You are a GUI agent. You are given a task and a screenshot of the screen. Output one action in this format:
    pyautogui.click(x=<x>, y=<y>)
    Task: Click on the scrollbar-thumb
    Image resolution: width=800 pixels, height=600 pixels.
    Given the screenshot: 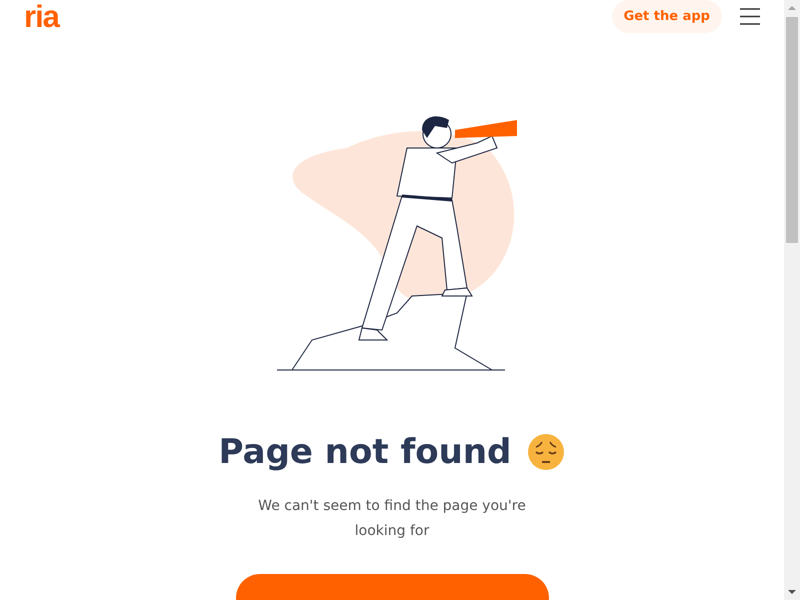 What is the action you would take?
    pyautogui.click(x=792, y=130)
    